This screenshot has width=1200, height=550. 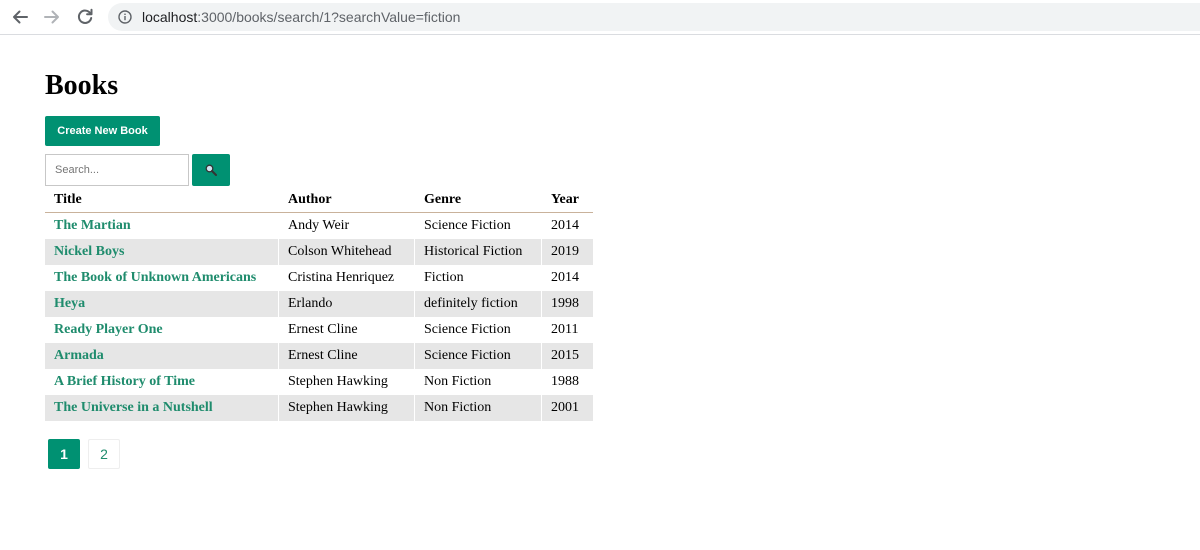 I want to click on cell-author: Andy Weir, so click(x=346, y=225).